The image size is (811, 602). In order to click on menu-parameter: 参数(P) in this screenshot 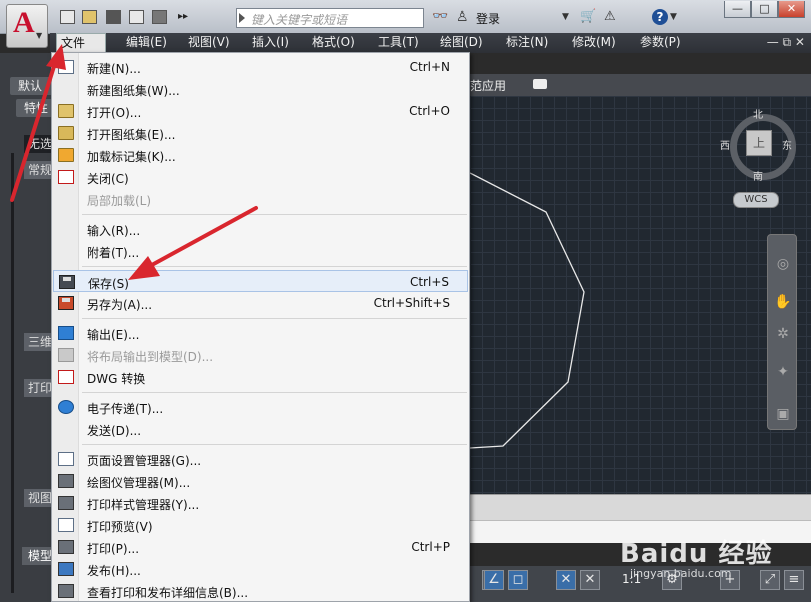, I will do `click(660, 43)`.